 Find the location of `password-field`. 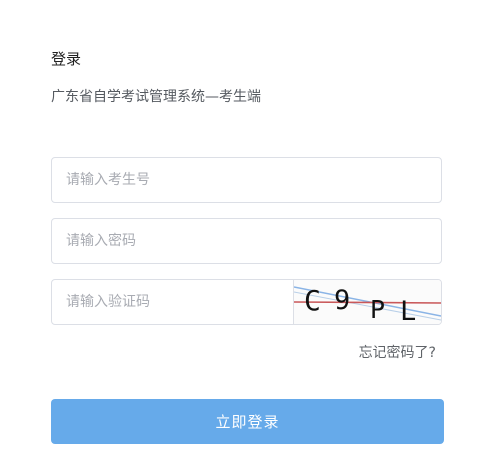

password-field is located at coordinates (246, 241).